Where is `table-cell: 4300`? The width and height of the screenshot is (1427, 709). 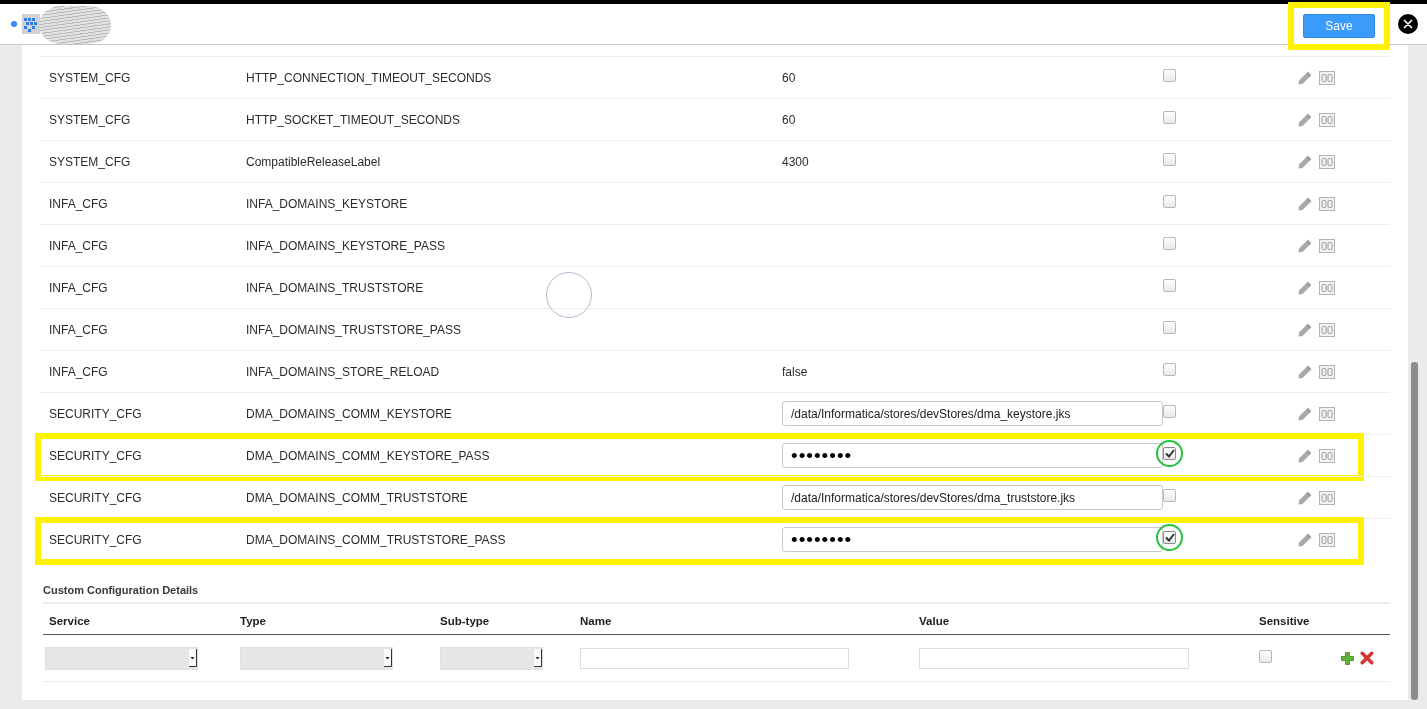 table-cell: 4300 is located at coordinates (795, 161).